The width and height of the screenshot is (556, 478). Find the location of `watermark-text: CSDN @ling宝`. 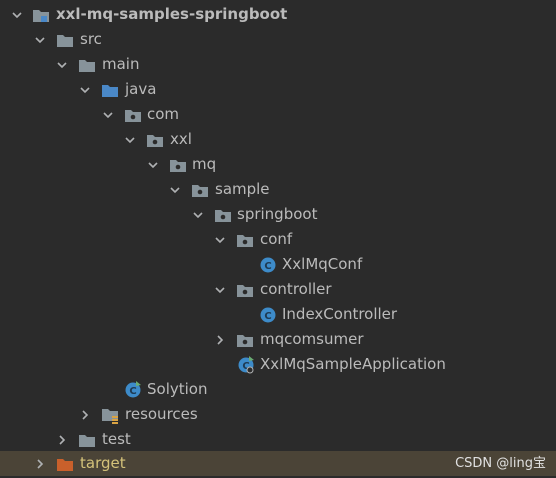

watermark-text: CSDN @ling宝 is located at coordinates (500, 463).